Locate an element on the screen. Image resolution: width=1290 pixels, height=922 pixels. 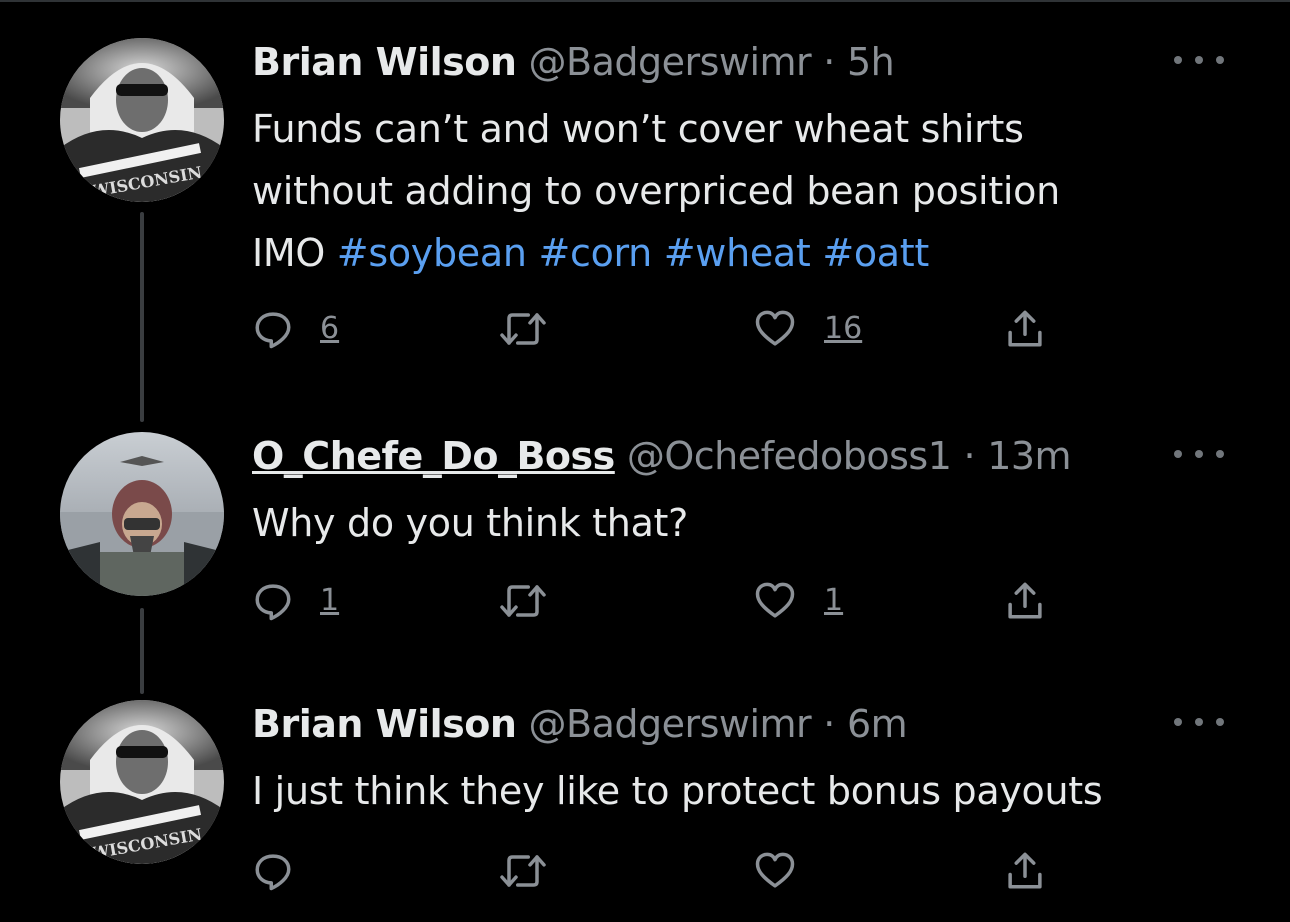
like-button: 1 is located at coordinates (797, 601).